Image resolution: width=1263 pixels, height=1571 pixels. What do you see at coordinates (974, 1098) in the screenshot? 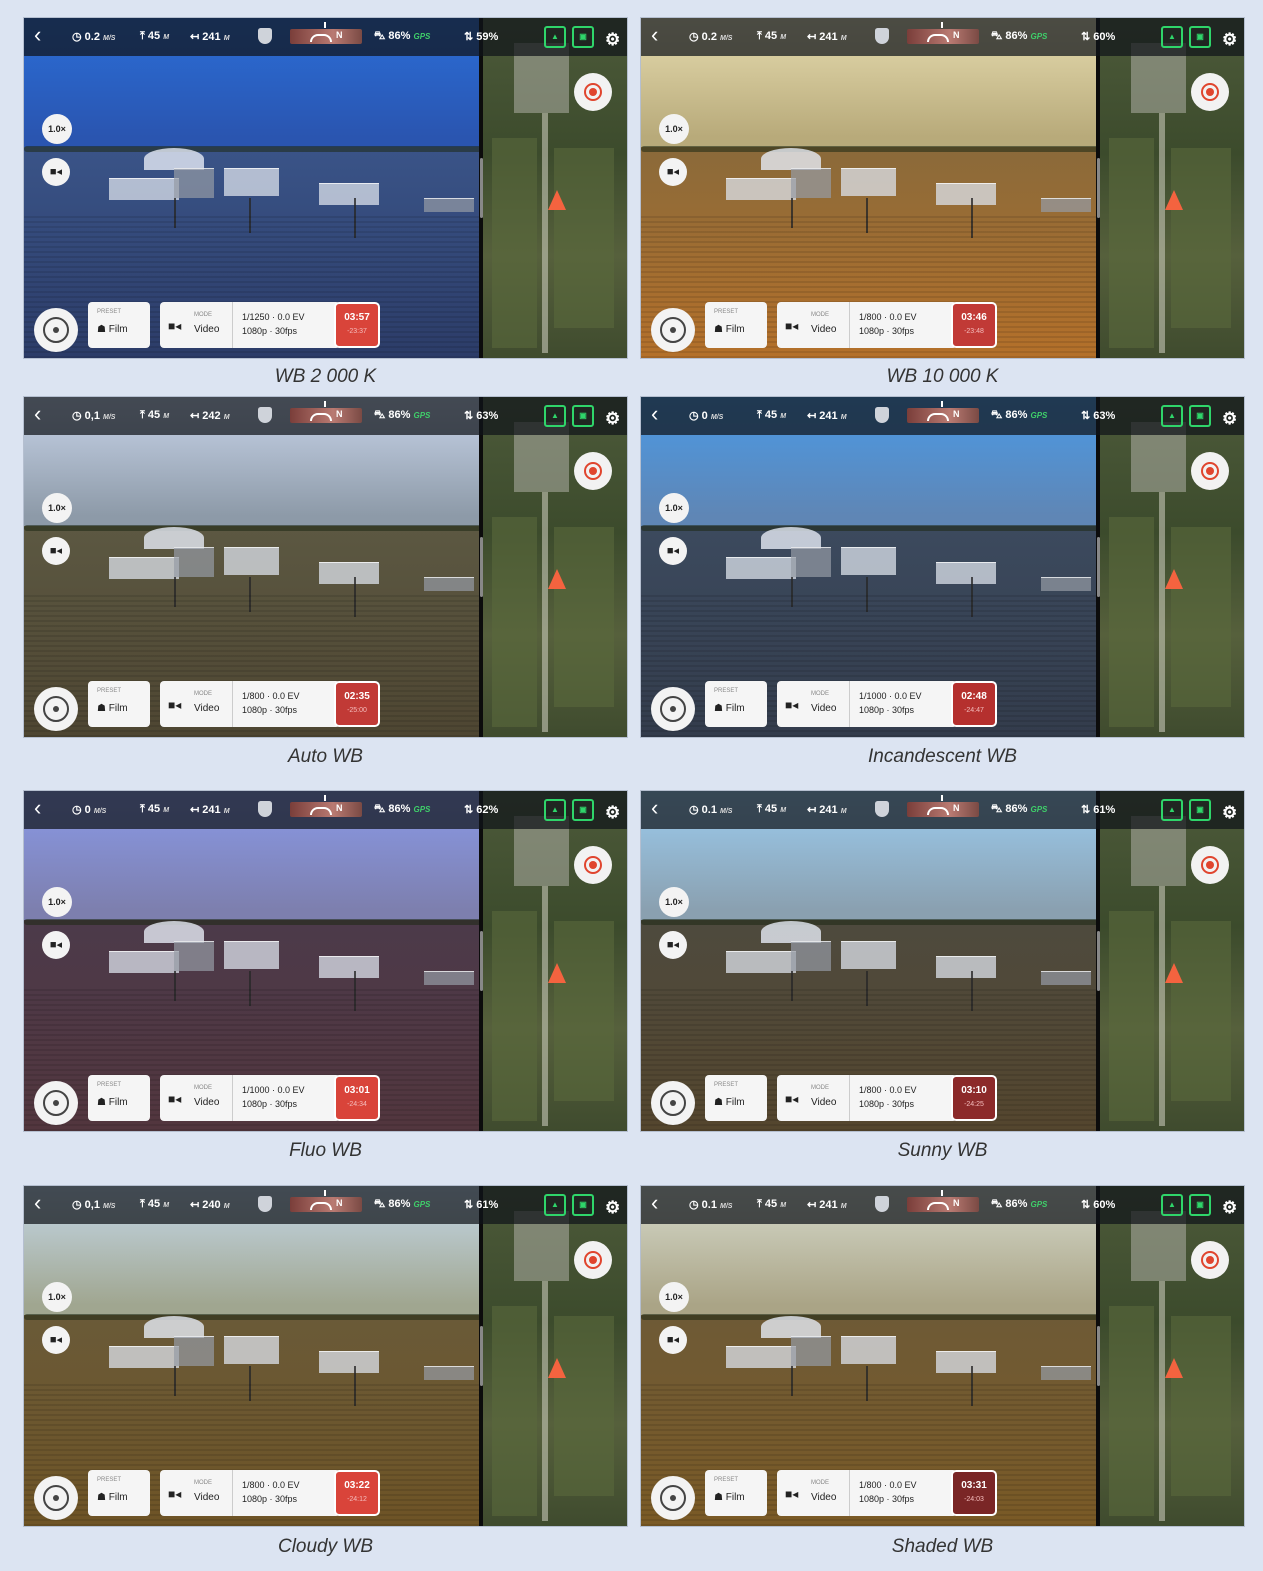
I see `record-button: 03:10 -24:25` at bounding box center [974, 1098].